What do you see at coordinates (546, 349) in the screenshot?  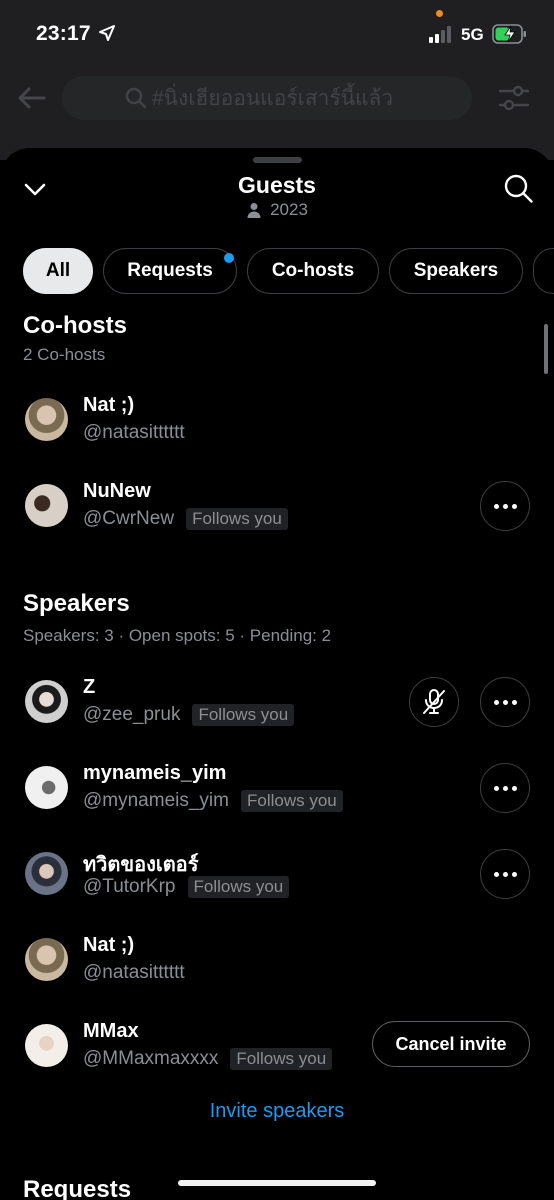 I see `scrollbar` at bounding box center [546, 349].